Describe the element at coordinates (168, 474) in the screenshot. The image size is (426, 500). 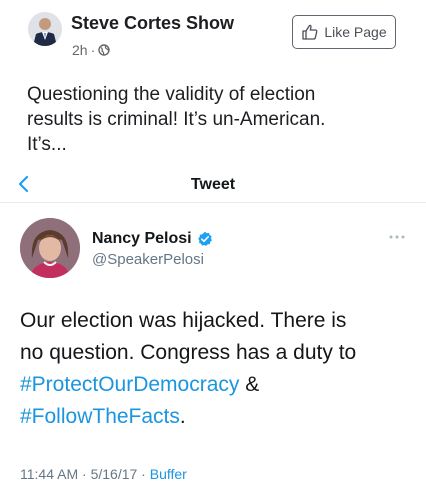
I see `tweet-source-link: Buffer` at that location.